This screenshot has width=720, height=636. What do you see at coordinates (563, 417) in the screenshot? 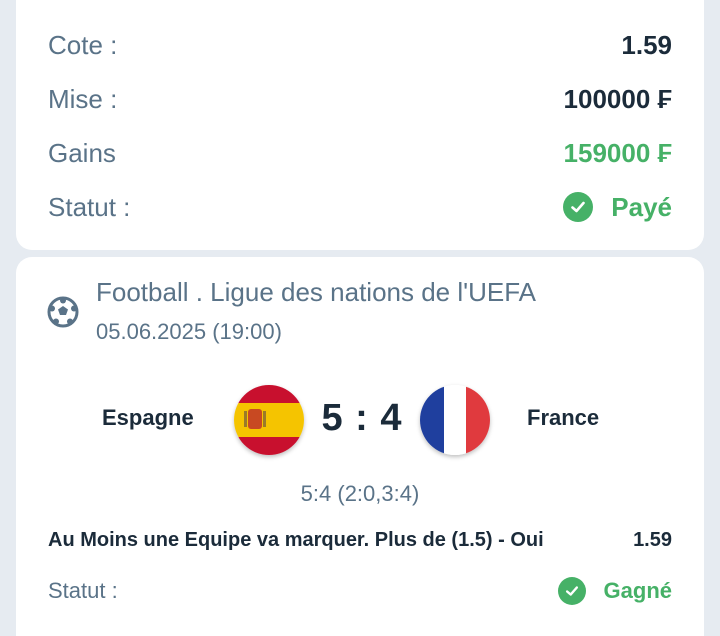
I see `away-team-name: France` at bounding box center [563, 417].